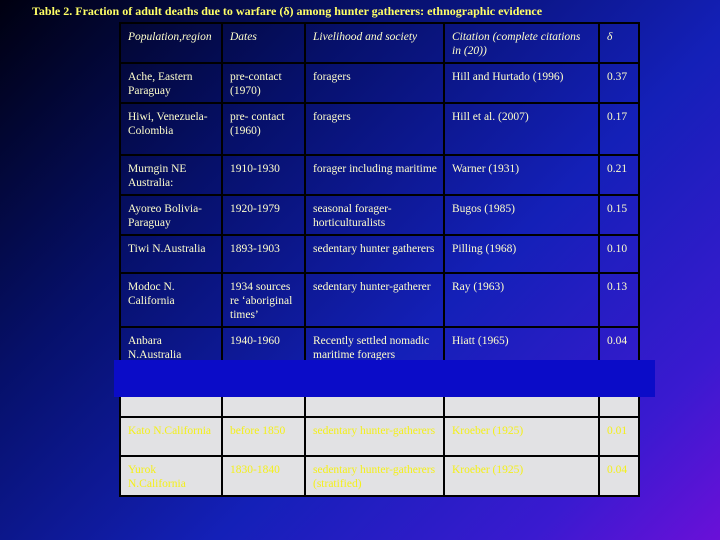  What do you see at coordinates (374, 175) in the screenshot?
I see `table-cell: forager including maritime` at bounding box center [374, 175].